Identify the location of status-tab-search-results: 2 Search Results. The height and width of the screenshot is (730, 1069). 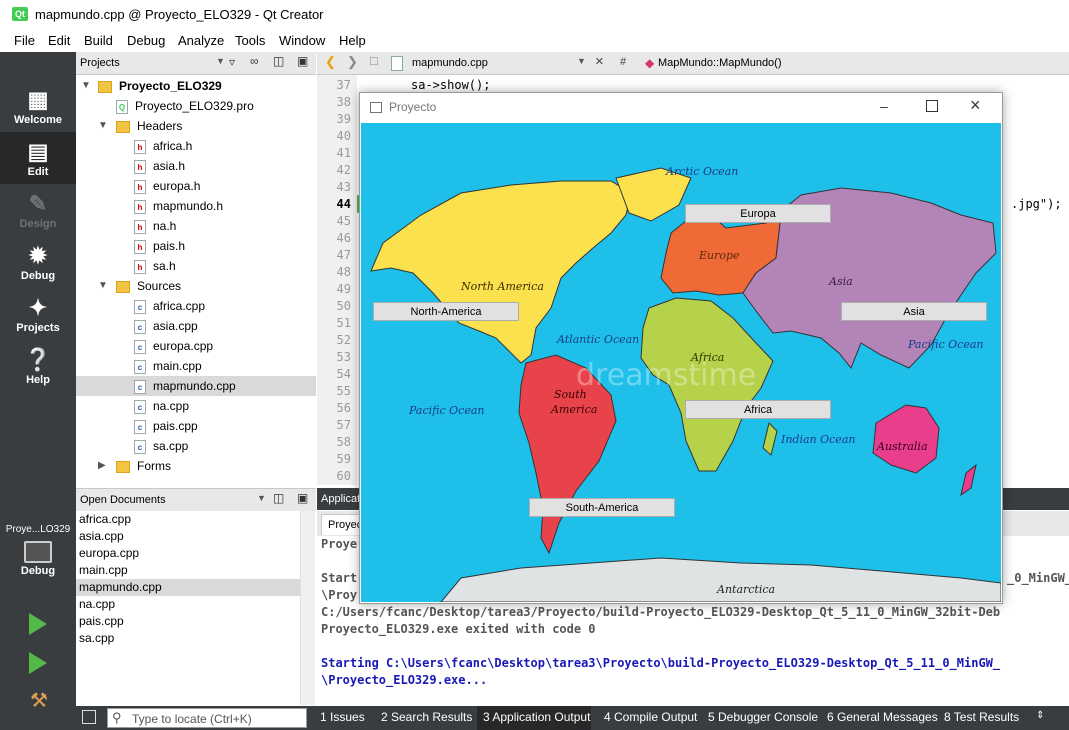
(426, 717).